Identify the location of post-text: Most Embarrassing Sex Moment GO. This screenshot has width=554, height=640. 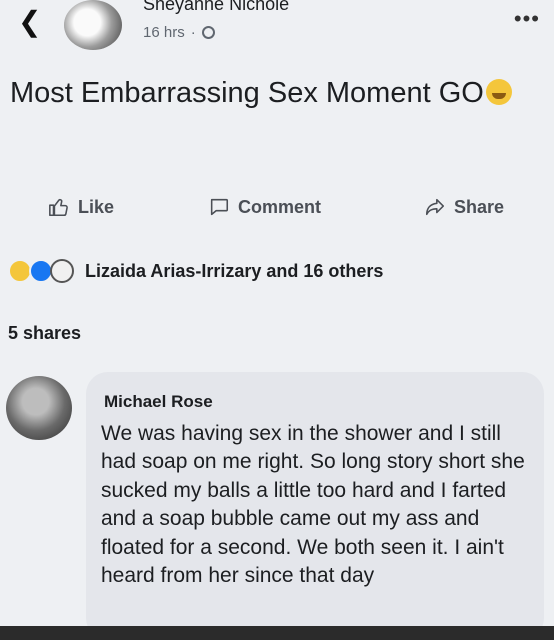
(275, 93).